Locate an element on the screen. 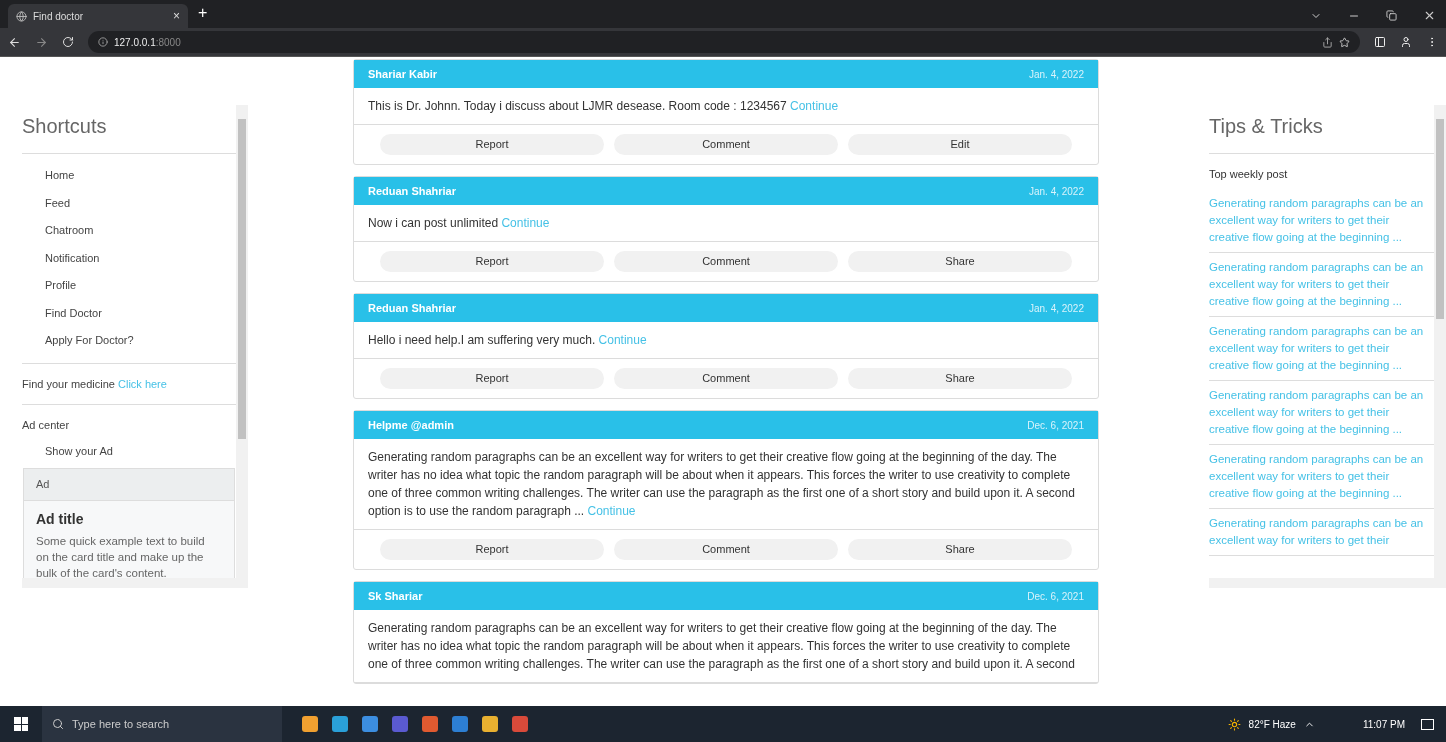  clock-time: 11:07 PM is located at coordinates (1383, 724).